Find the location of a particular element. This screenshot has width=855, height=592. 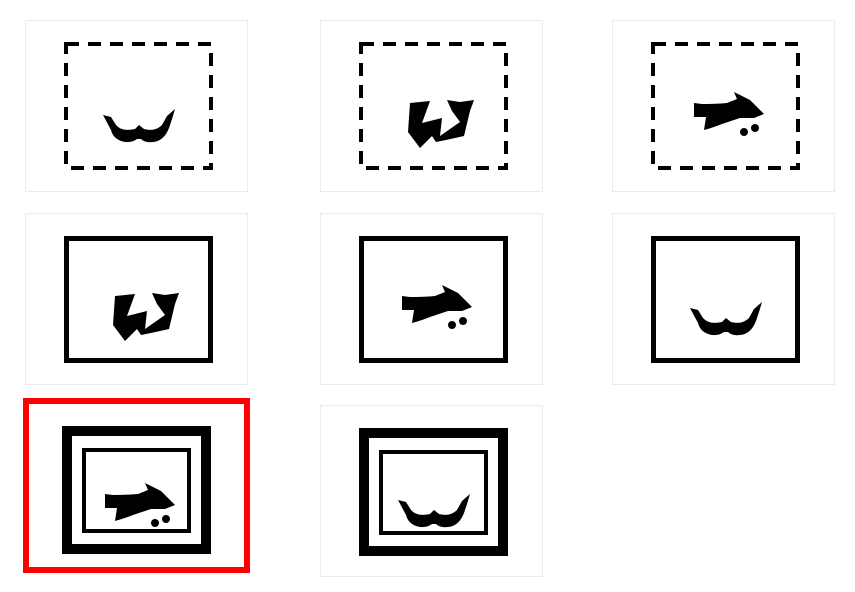

tile-solid-wings is located at coordinates (723, 299).